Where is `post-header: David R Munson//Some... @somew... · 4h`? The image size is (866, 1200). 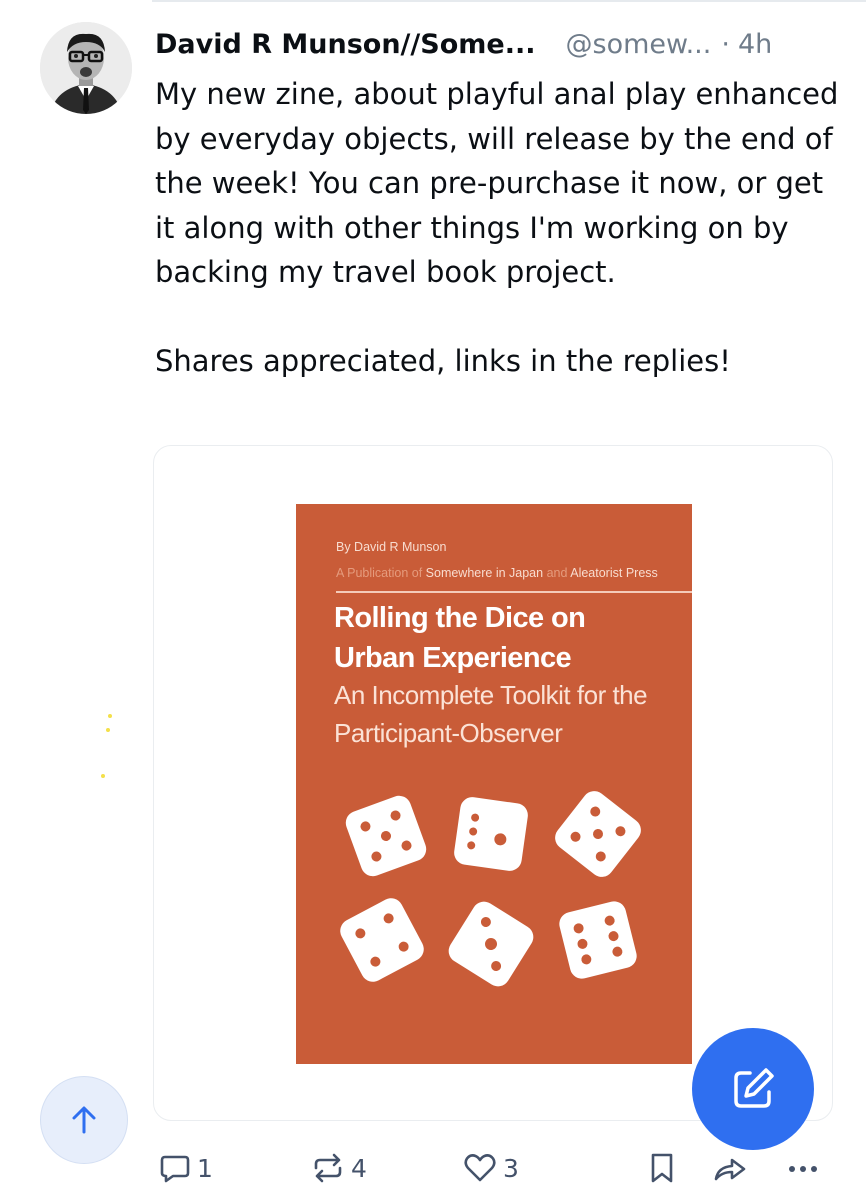 post-header: David R Munson//Some... @somew... · 4h is located at coordinates (495, 44).